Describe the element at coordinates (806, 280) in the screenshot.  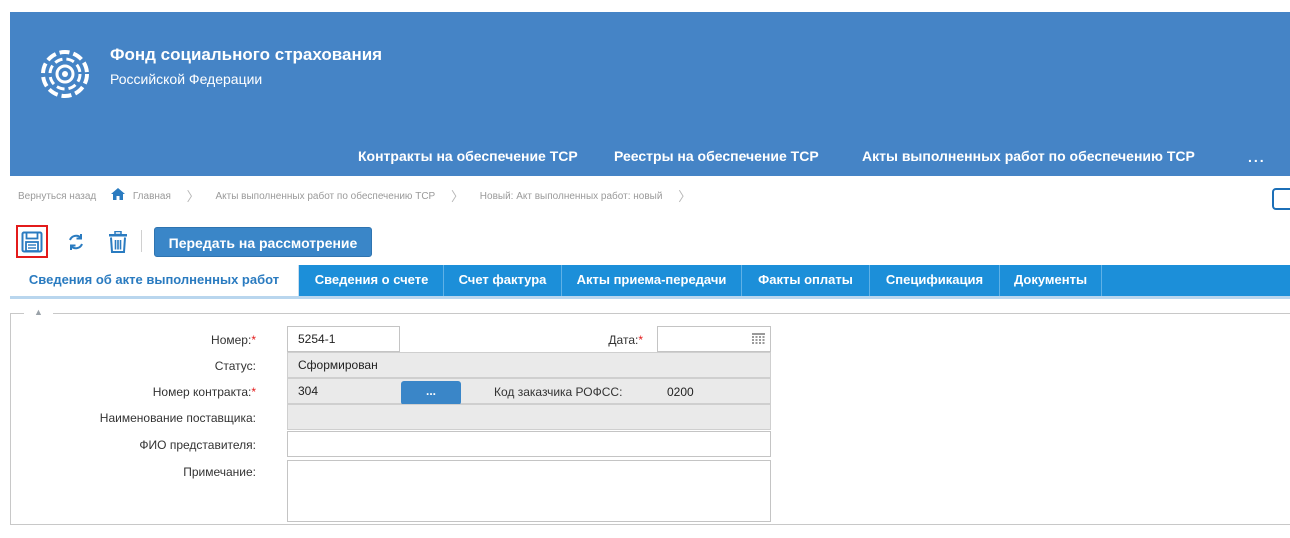
I see `tab-payments: Факты оплаты` at that location.